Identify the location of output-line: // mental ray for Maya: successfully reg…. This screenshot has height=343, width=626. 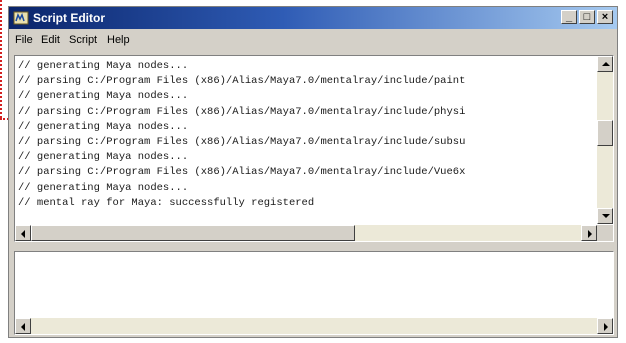
(166, 202).